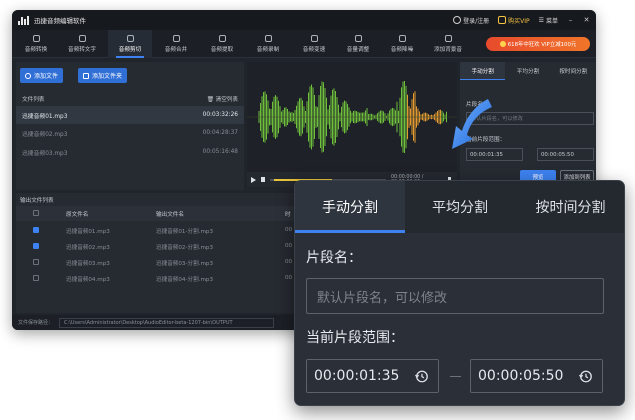 This screenshot has width=635, height=420. I want to click on file-duration: 00:04:28:37, so click(220, 133).